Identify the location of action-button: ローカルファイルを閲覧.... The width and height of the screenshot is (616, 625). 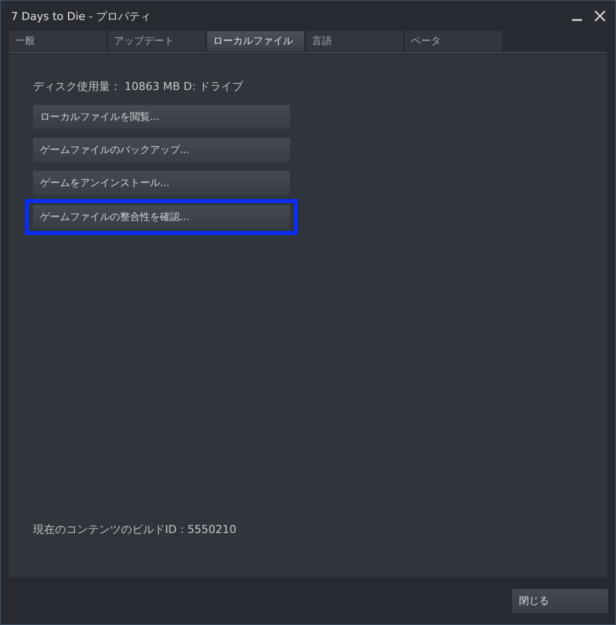
(161, 117).